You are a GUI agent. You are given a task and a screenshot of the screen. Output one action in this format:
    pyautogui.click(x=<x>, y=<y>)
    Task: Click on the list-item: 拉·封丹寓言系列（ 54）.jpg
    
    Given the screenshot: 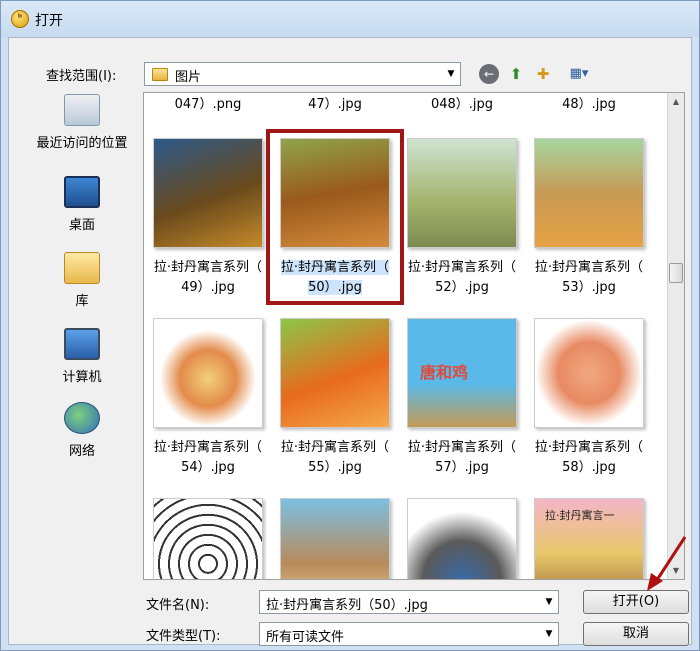 What is the action you would take?
    pyautogui.click(x=208, y=398)
    